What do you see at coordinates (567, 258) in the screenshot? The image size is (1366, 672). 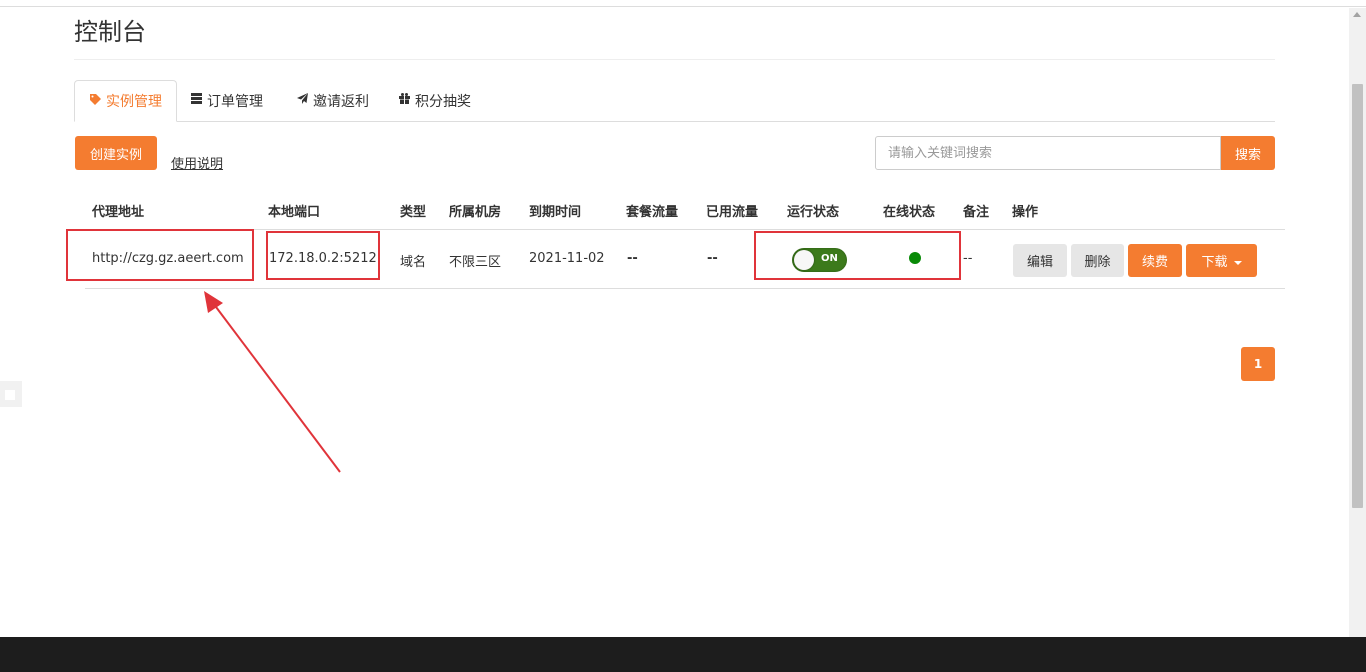 I see `expire-cell: 2021-11-02` at bounding box center [567, 258].